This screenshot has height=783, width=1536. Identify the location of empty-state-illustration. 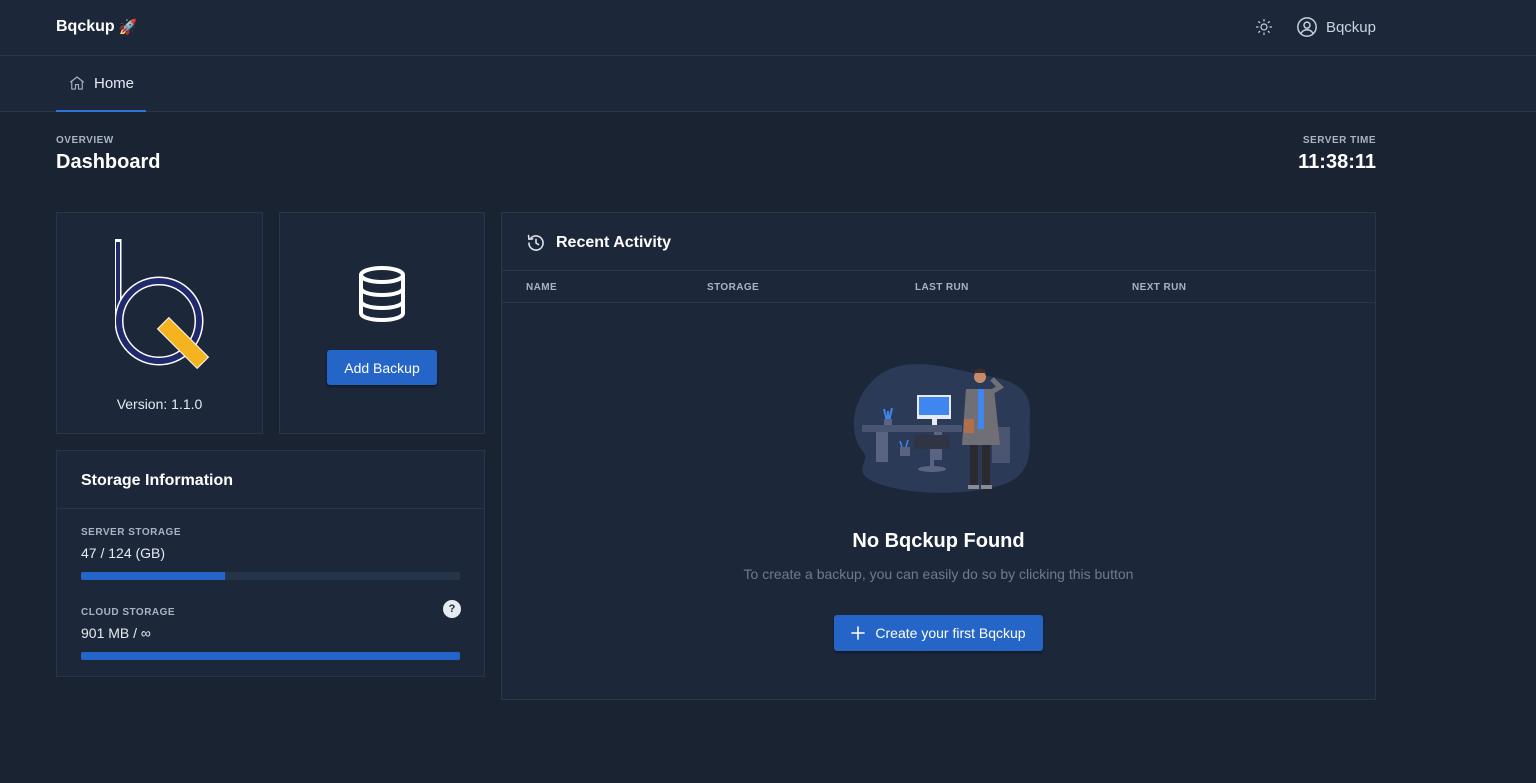
(942, 428).